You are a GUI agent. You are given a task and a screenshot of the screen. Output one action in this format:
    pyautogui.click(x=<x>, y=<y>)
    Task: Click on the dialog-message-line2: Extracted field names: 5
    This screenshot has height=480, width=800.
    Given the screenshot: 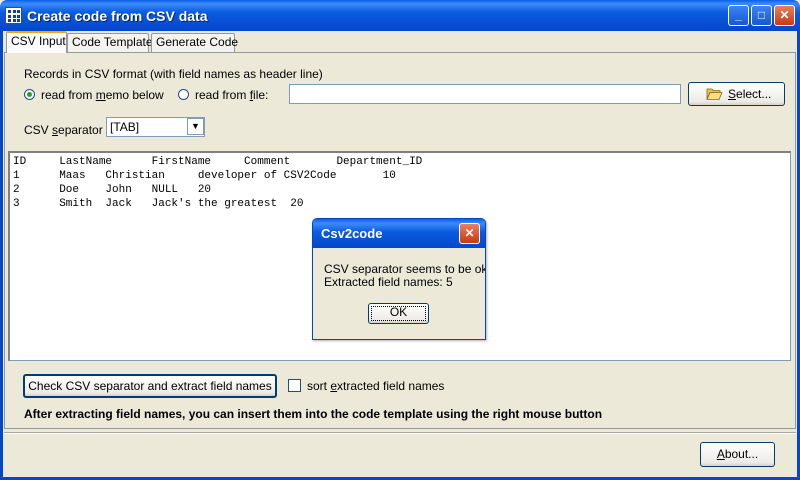 What is the action you would take?
    pyautogui.click(x=388, y=282)
    